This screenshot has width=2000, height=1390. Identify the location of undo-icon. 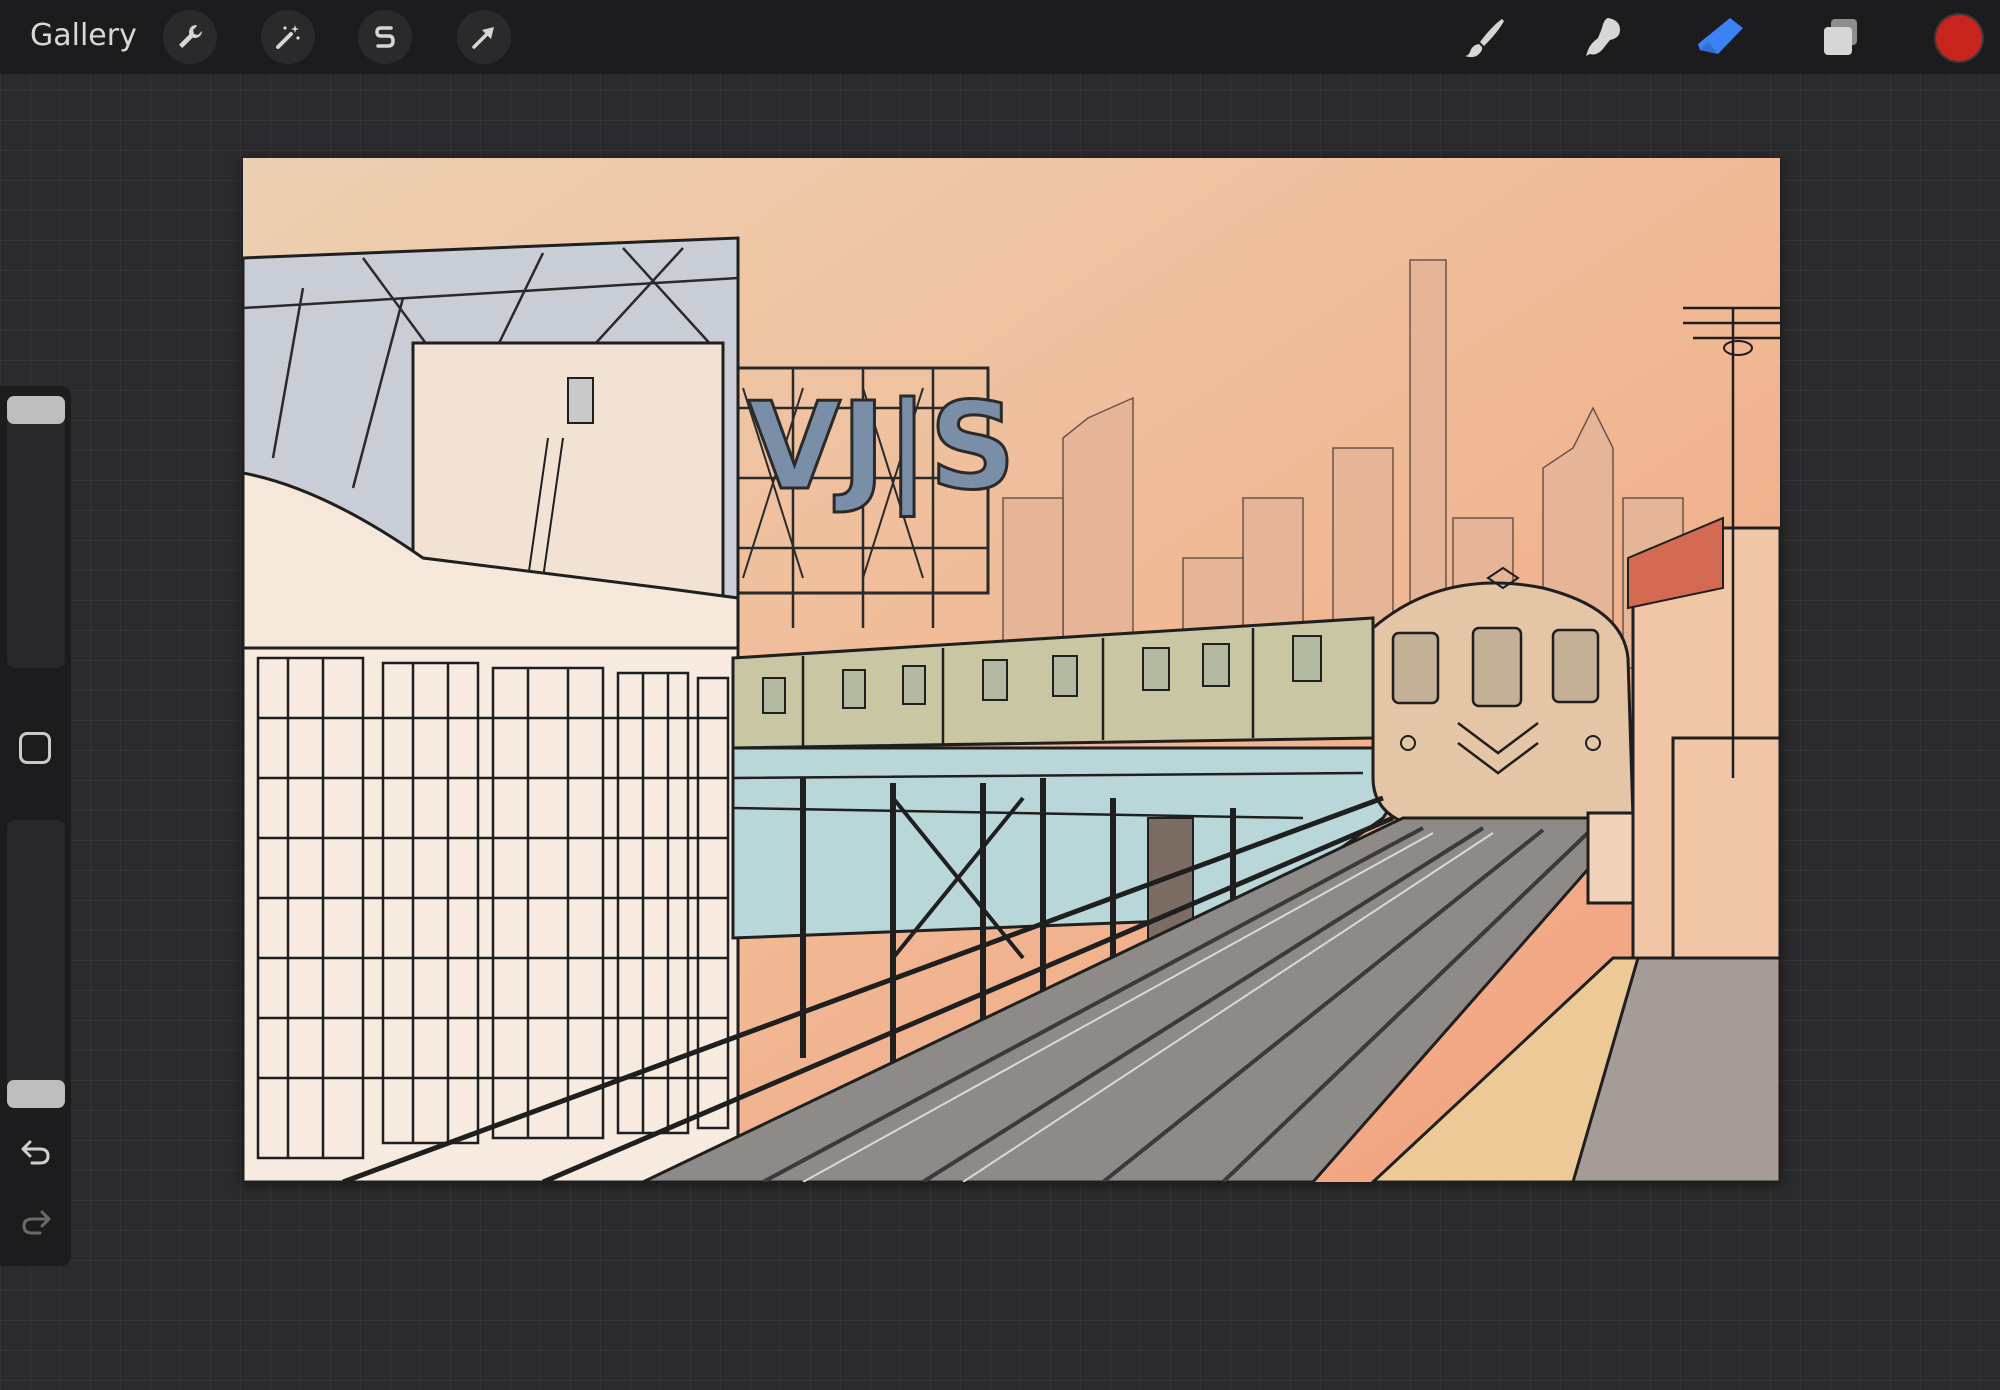
(36, 1152).